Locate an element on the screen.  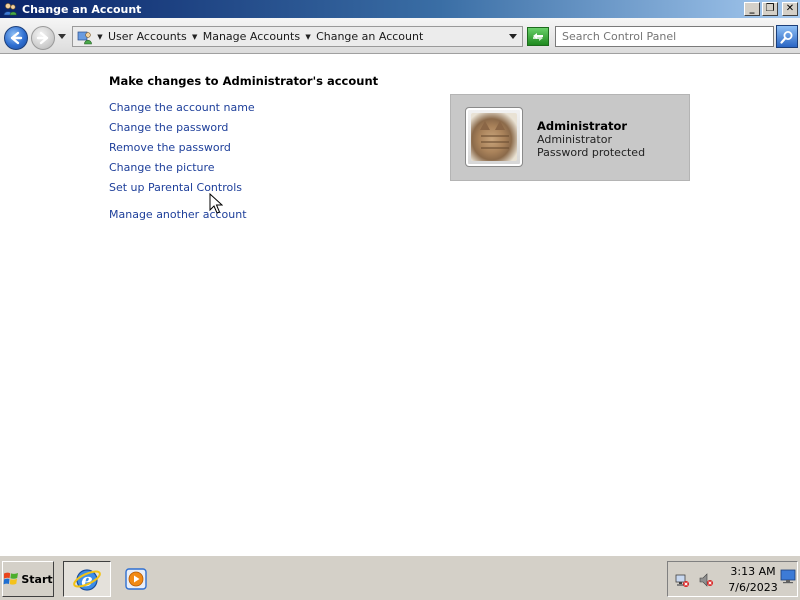
clock-time: 3:13 AM is located at coordinates (753, 571).